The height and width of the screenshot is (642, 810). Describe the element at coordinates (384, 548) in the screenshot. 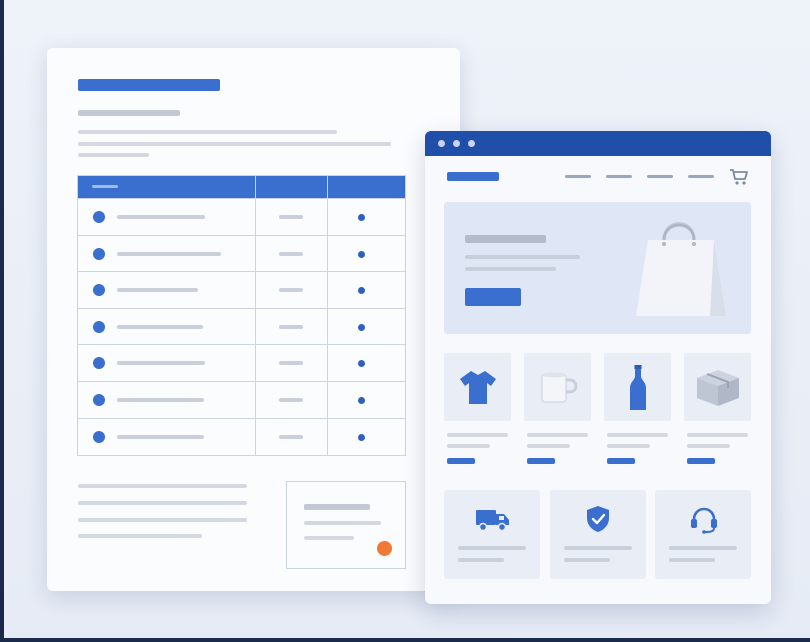

I see `stamp-dot` at that location.